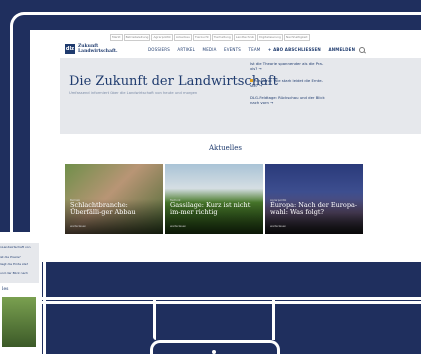 The height and width of the screenshot is (354, 421). What do you see at coordinates (210, 49) in the screenshot?
I see `nav-item-media: MEDIA` at bounding box center [210, 49].